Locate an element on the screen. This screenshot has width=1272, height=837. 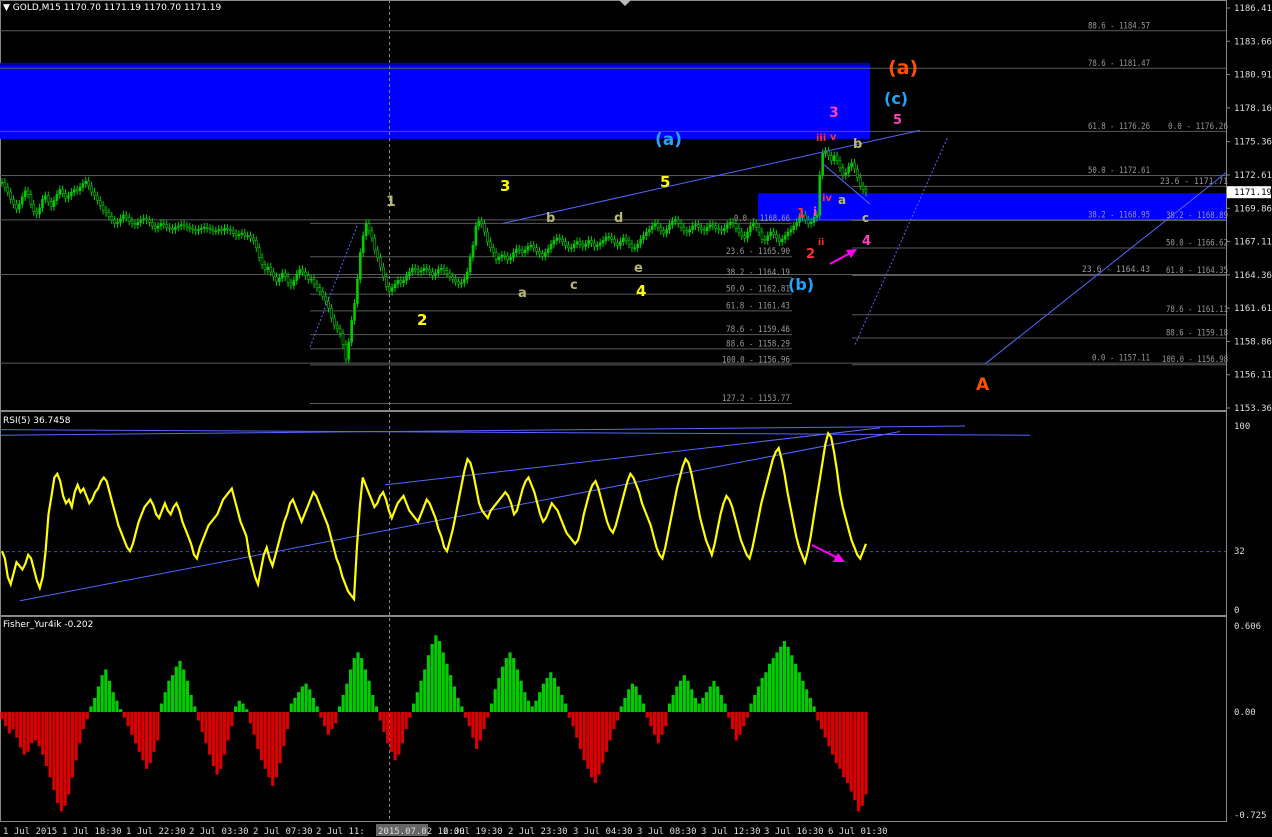
wave-label: iii is located at coordinates (821, 138).